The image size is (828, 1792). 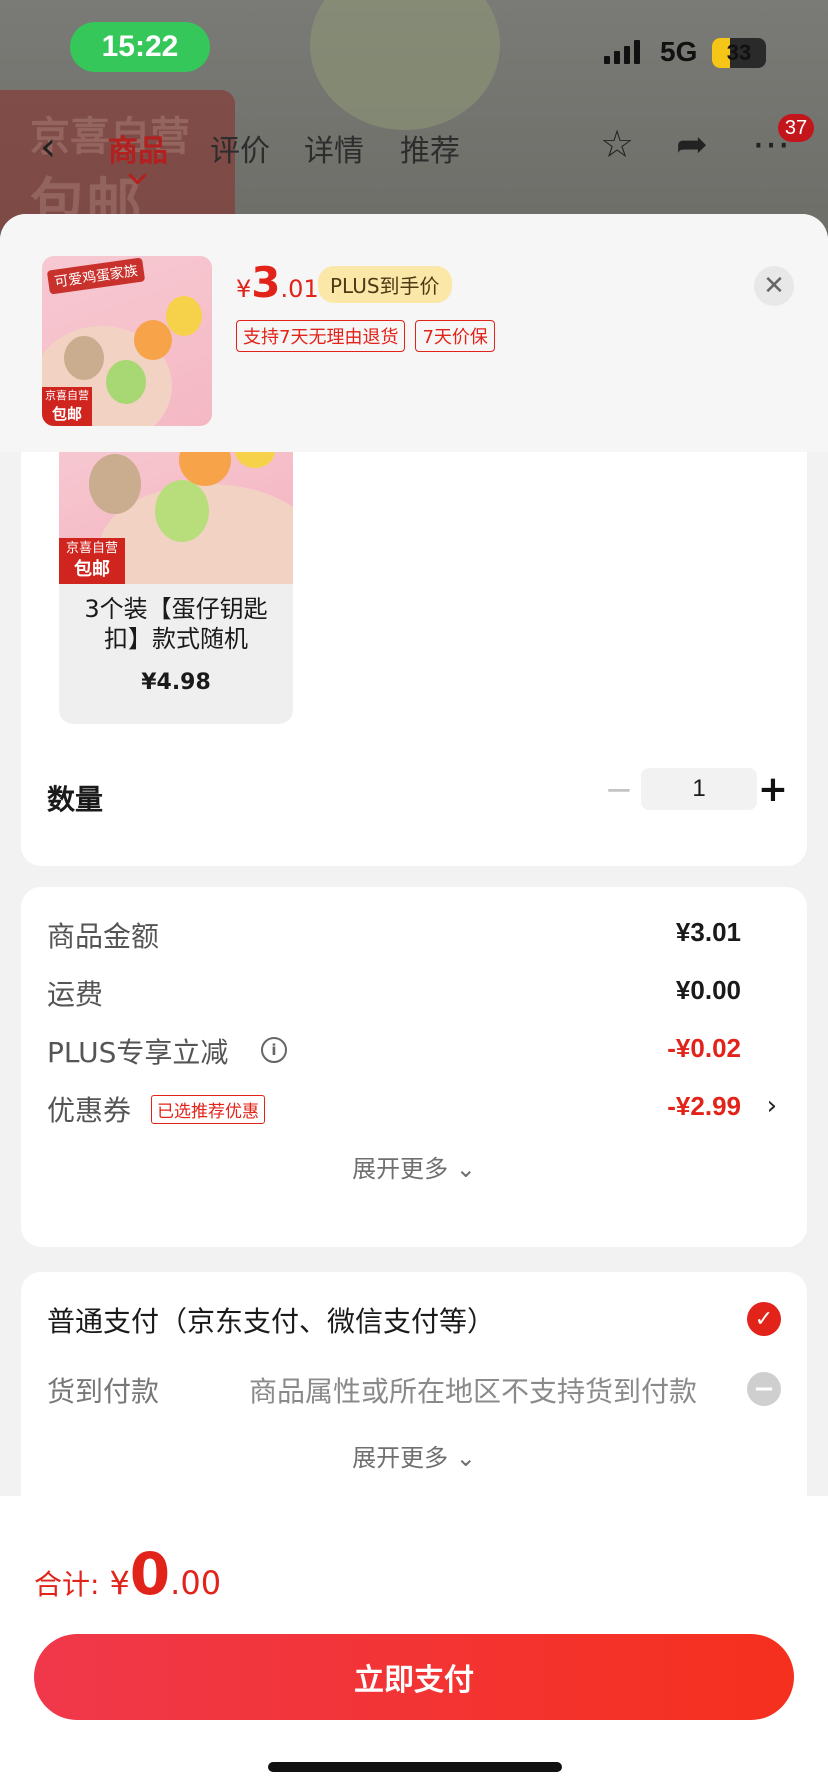 What do you see at coordinates (764, 1389) in the screenshot?
I see `disabled-icon: −` at bounding box center [764, 1389].